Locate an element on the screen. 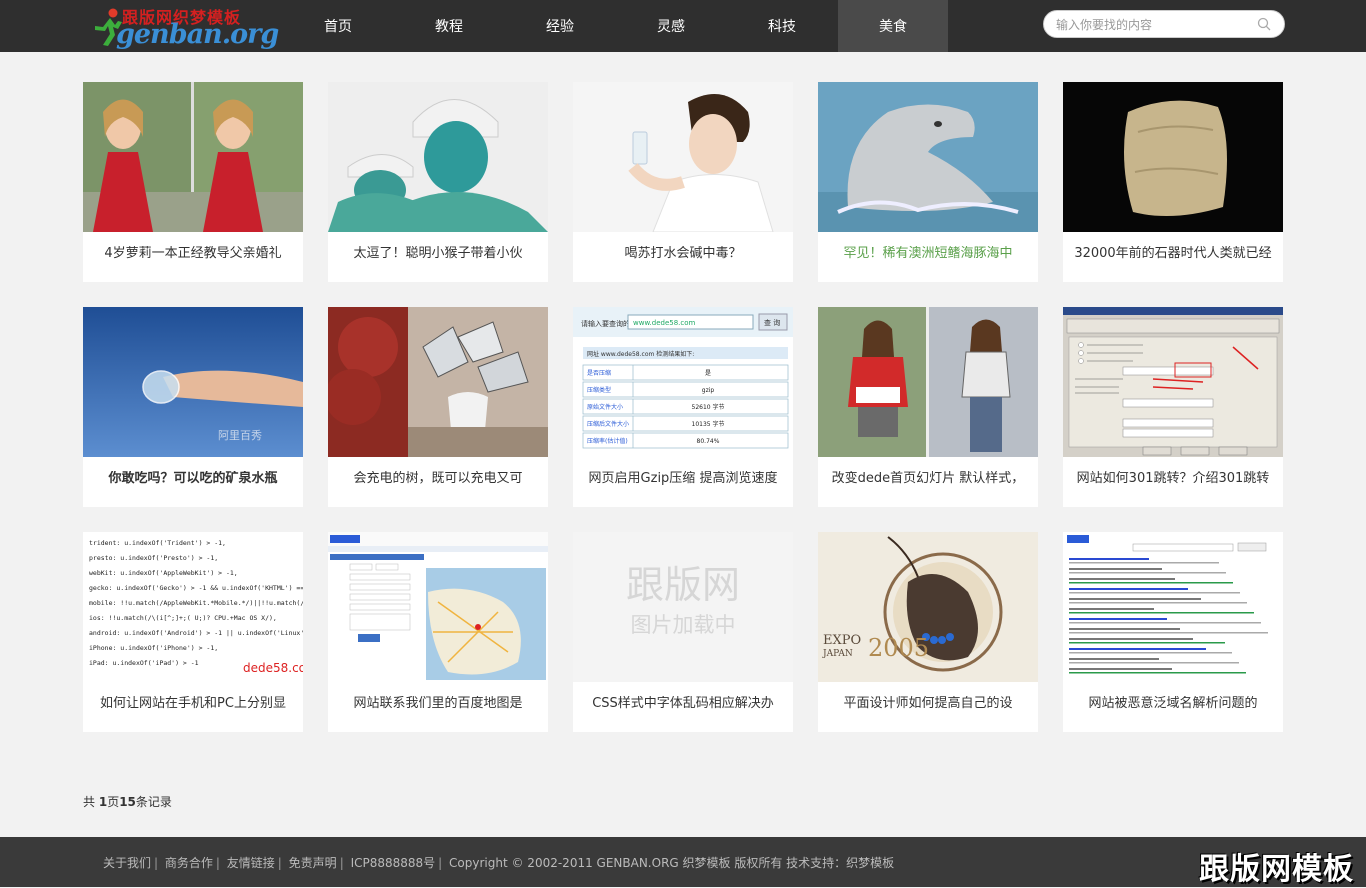 Image resolution: width=1366 pixels, height=888 pixels. article-title: 平面设计师如何提高自己的设 is located at coordinates (928, 713).